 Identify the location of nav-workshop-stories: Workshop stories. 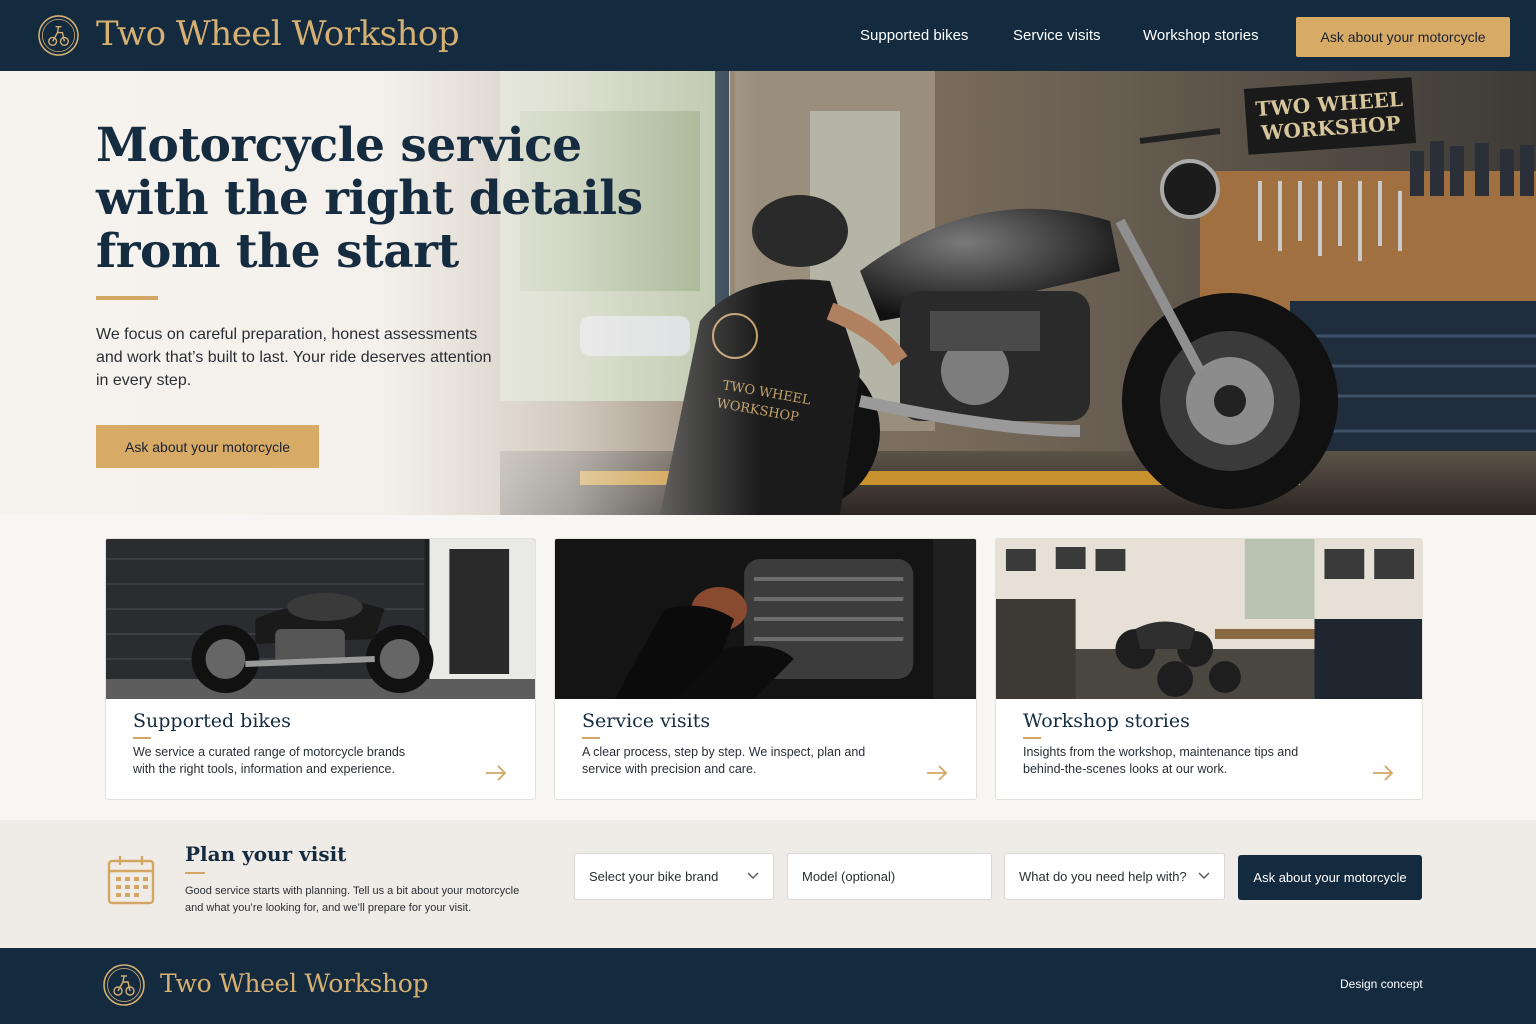
(1201, 35).